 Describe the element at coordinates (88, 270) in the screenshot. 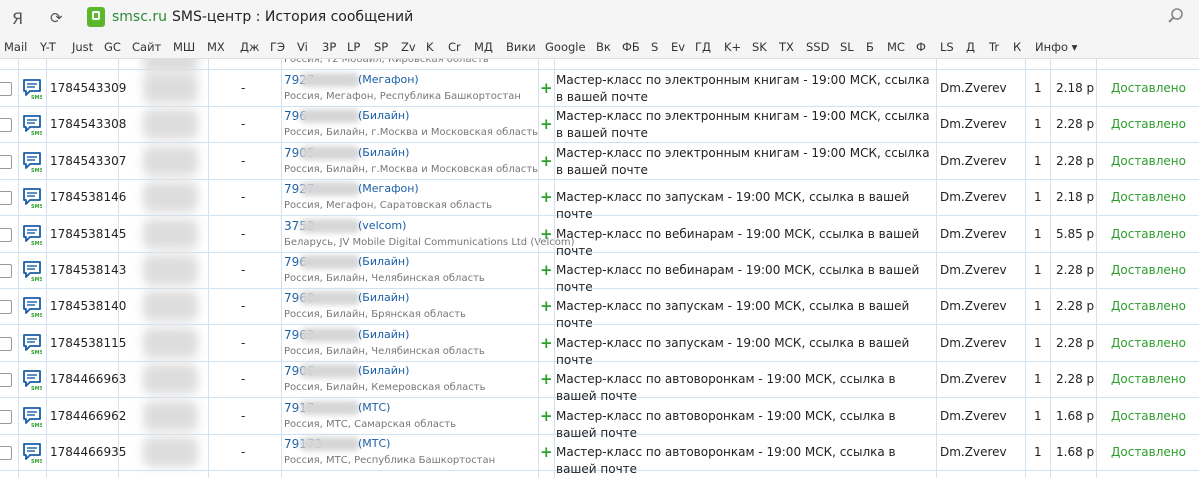

I see `message-id: 1784538143` at that location.